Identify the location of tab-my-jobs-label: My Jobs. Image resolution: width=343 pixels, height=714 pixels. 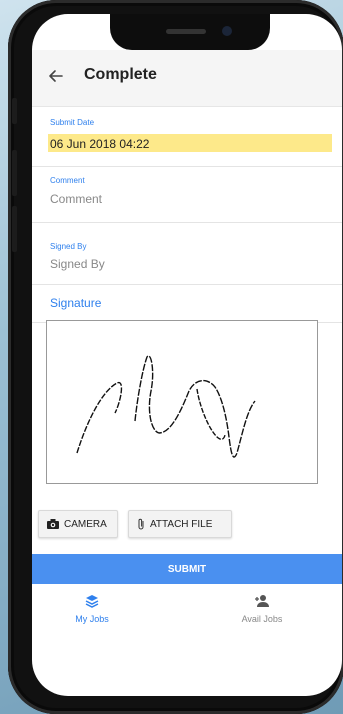
(92, 619).